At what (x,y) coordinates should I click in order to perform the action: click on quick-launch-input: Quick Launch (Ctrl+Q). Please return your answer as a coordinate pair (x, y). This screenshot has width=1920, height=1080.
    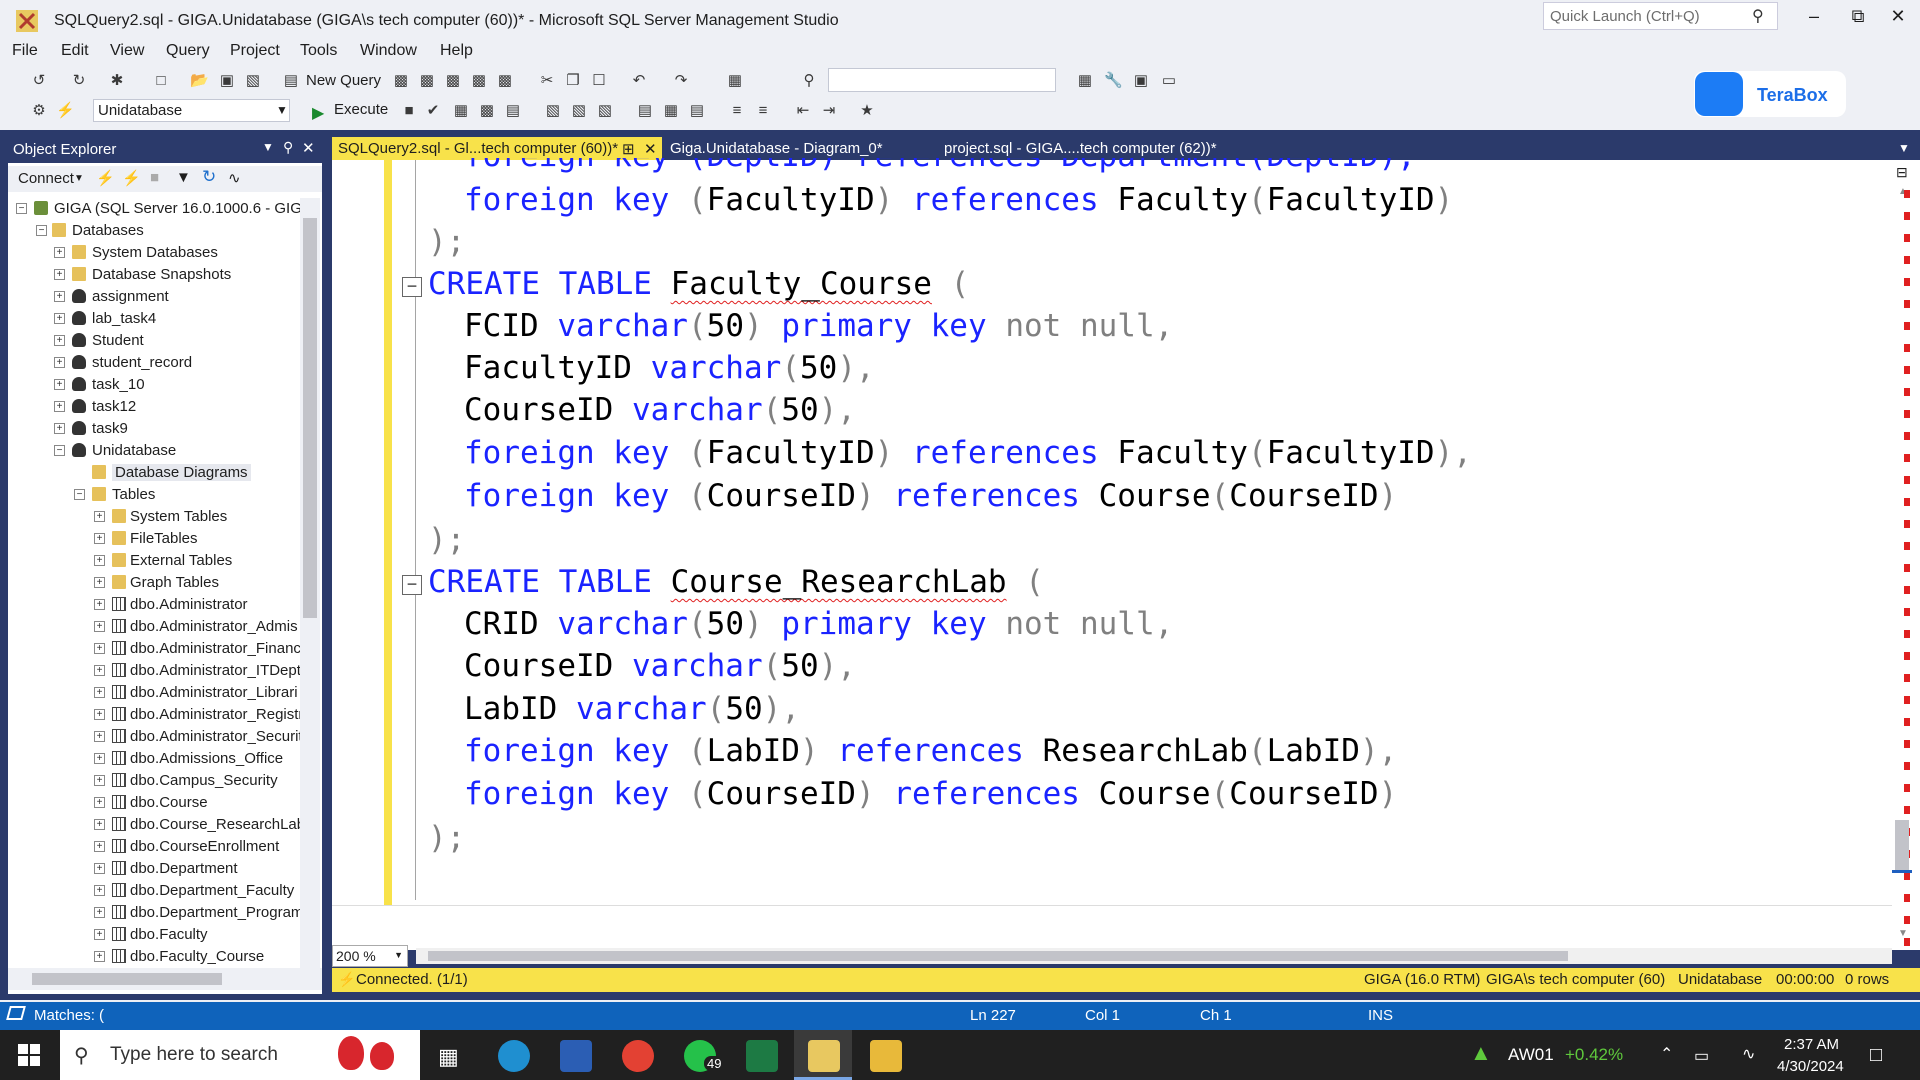
    Looking at the image, I should click on (1660, 16).